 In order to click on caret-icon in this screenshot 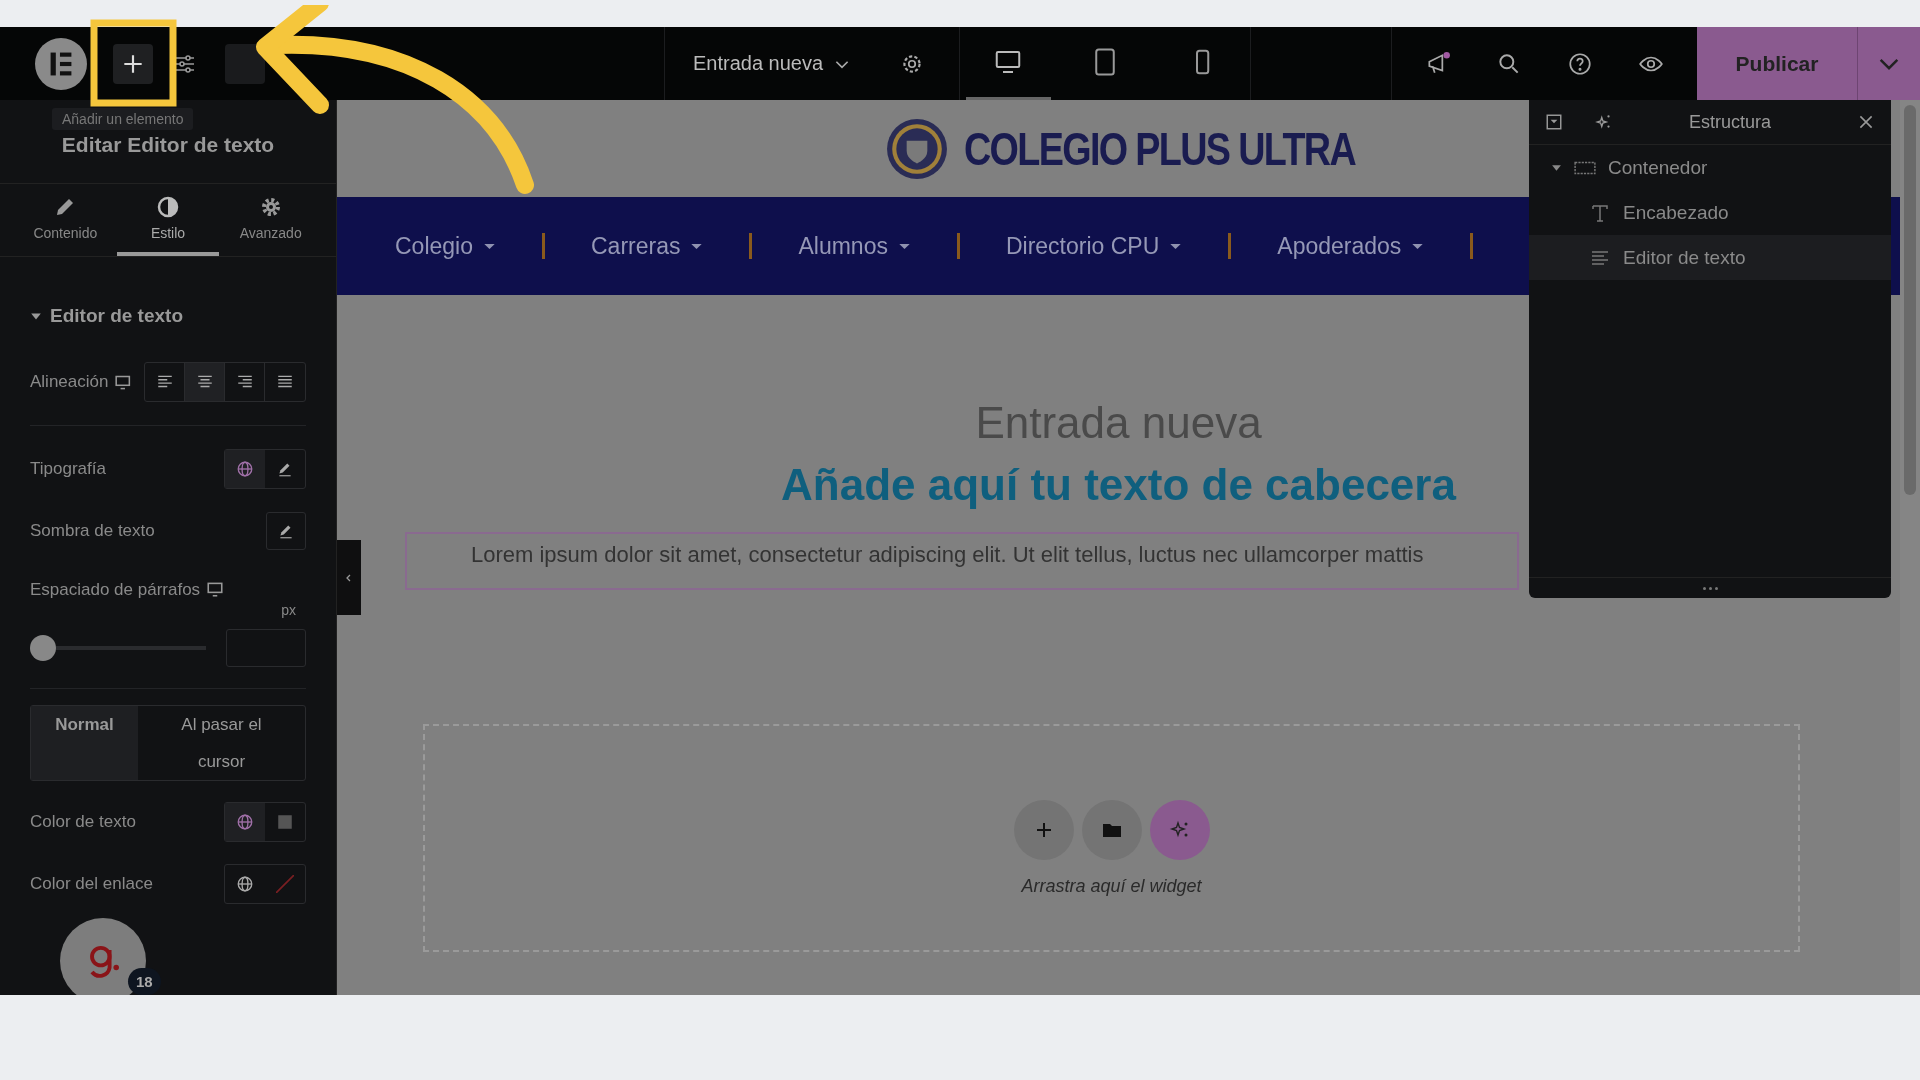, I will do `click(1556, 167)`.